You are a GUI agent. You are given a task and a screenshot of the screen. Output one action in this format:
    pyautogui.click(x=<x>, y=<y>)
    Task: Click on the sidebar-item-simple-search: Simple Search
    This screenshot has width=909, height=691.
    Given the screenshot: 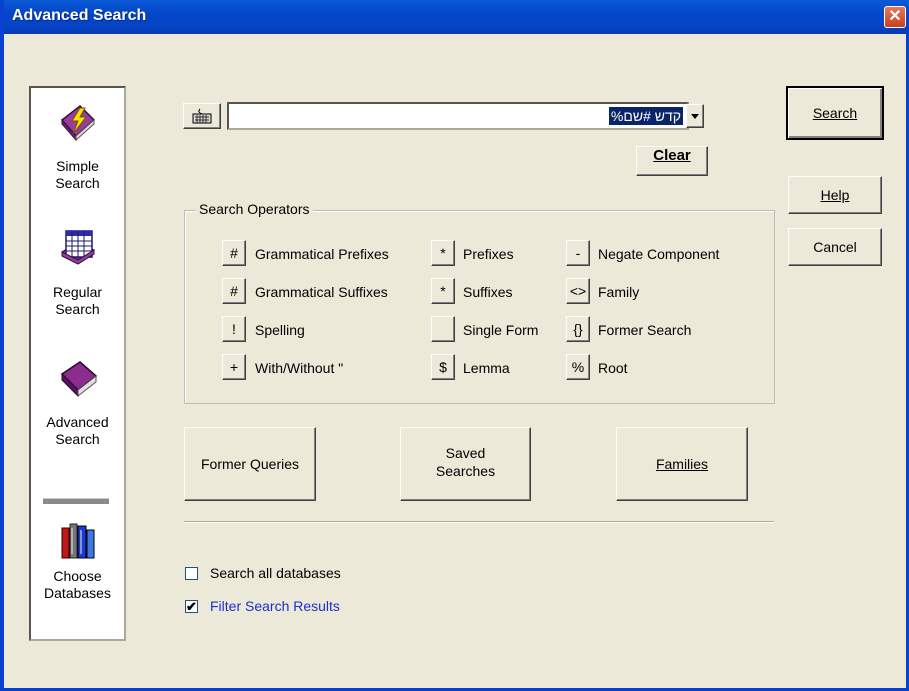 What is the action you would take?
    pyautogui.click(x=77, y=147)
    